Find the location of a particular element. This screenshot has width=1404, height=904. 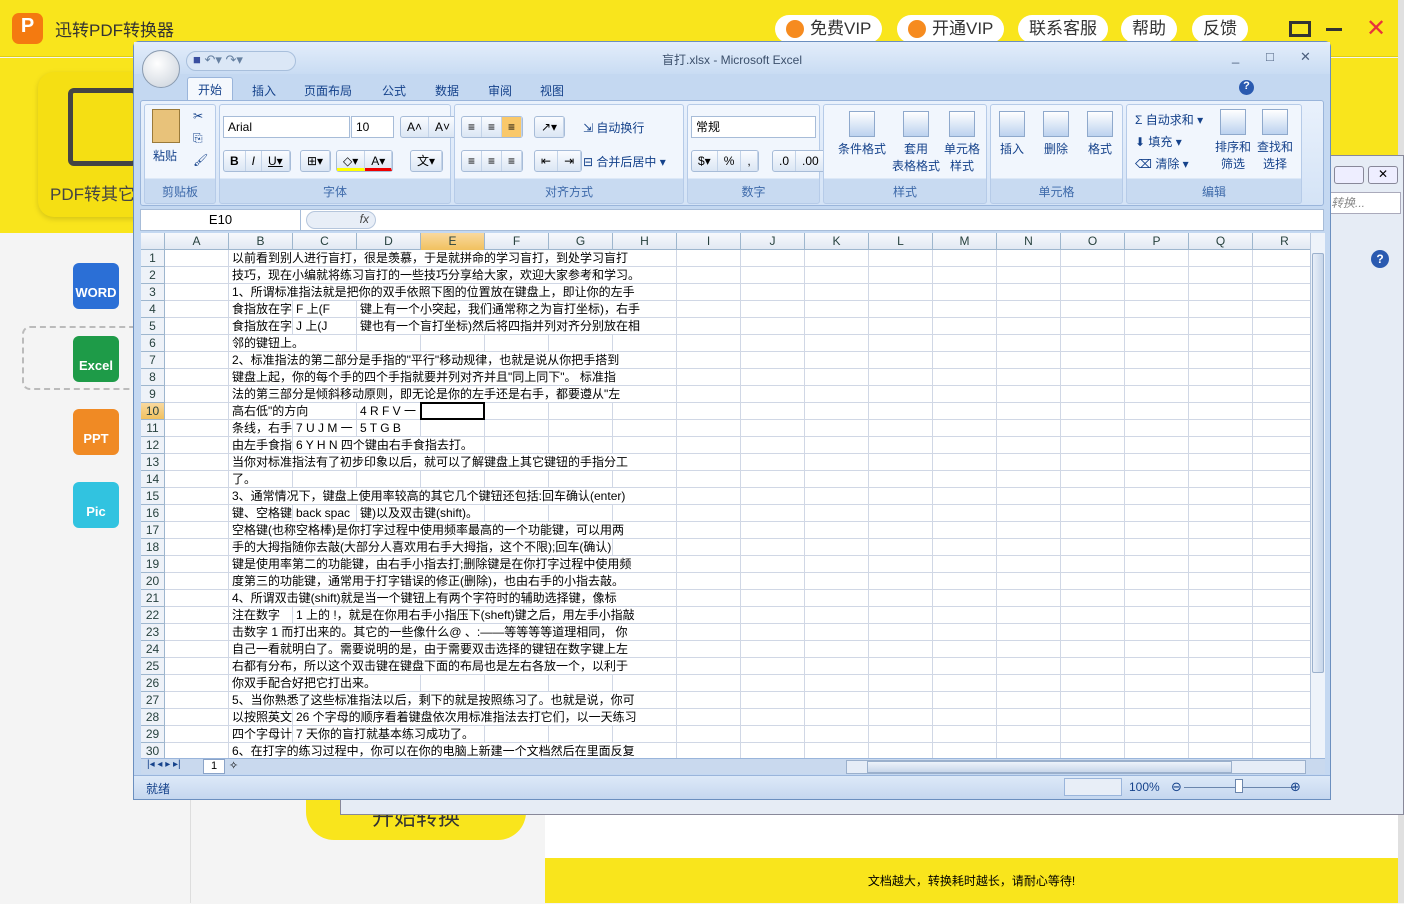

phonetic-button: 文▾ is located at coordinates (427, 161).